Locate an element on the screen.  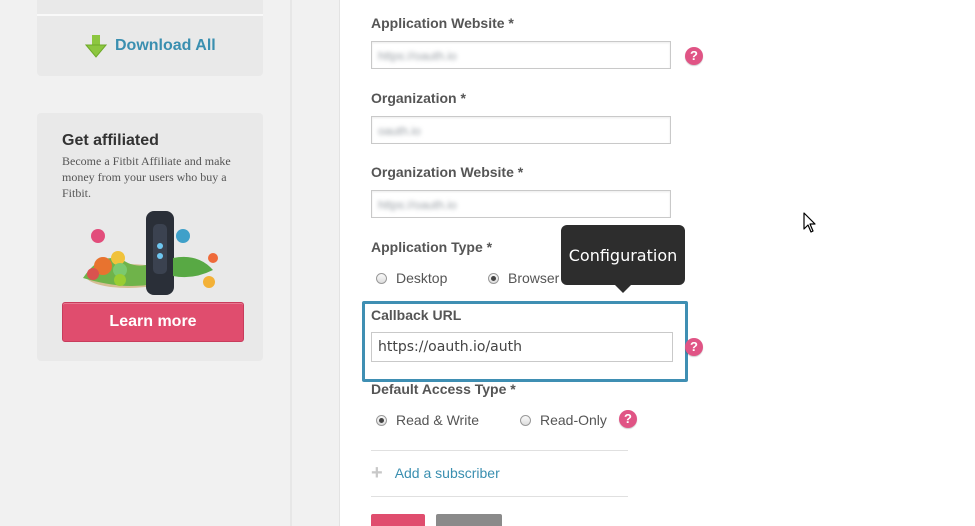
submit-button is located at coordinates (398, 520).